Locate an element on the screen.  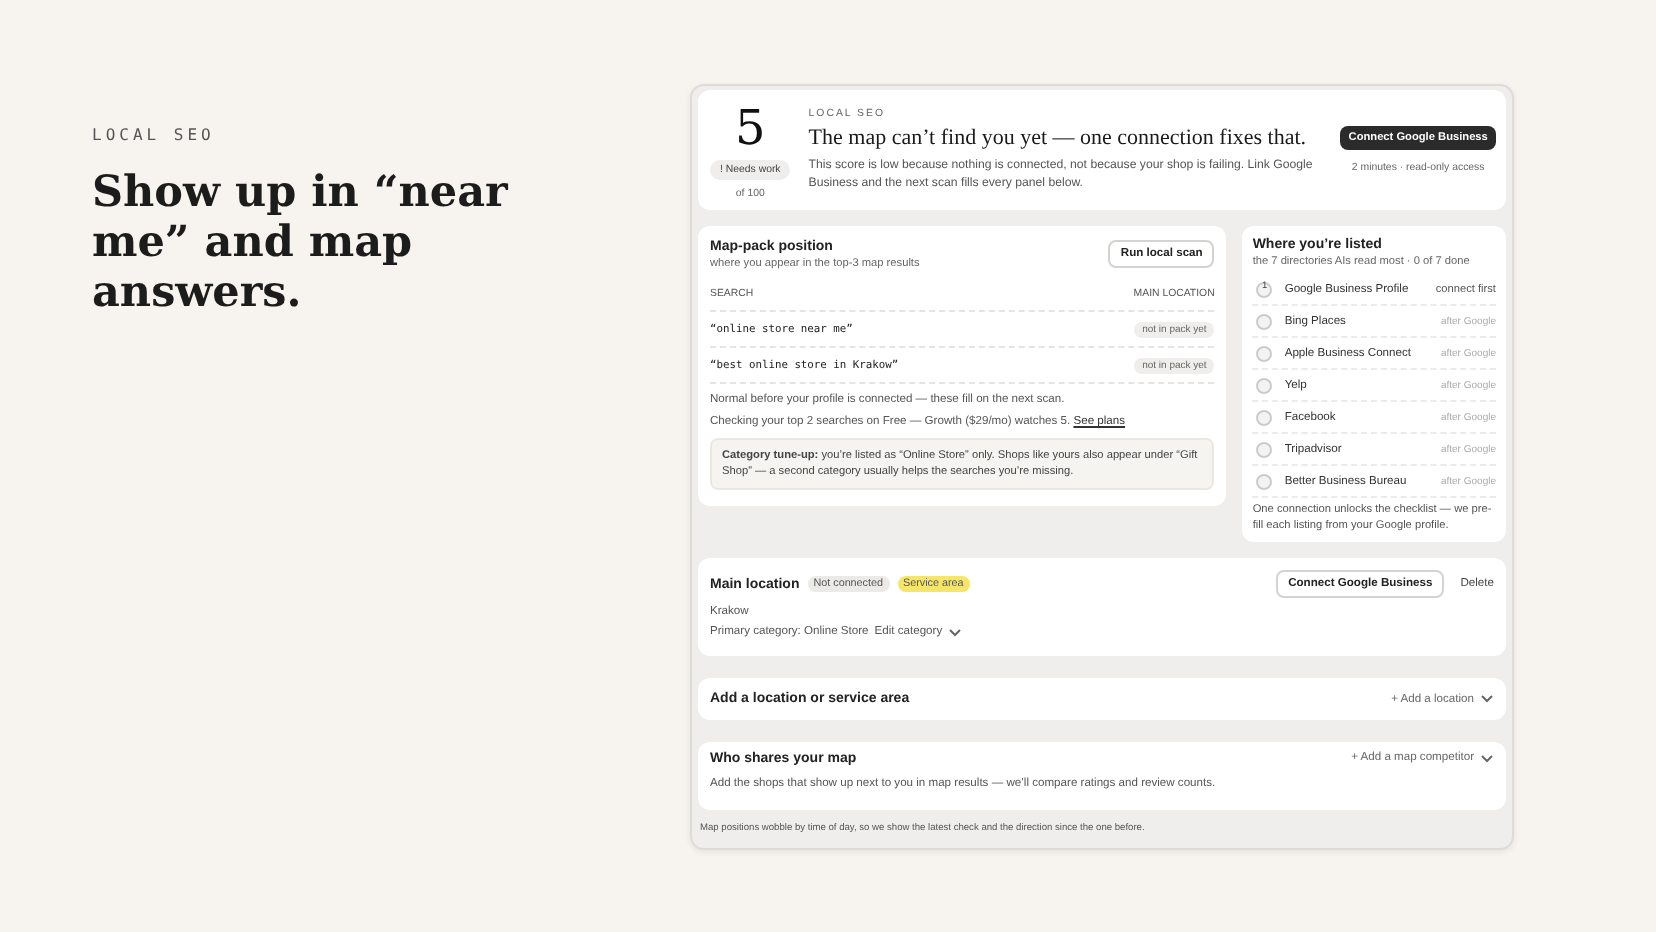
eyebrow-label: LOCAL SEO is located at coordinates (153, 135).